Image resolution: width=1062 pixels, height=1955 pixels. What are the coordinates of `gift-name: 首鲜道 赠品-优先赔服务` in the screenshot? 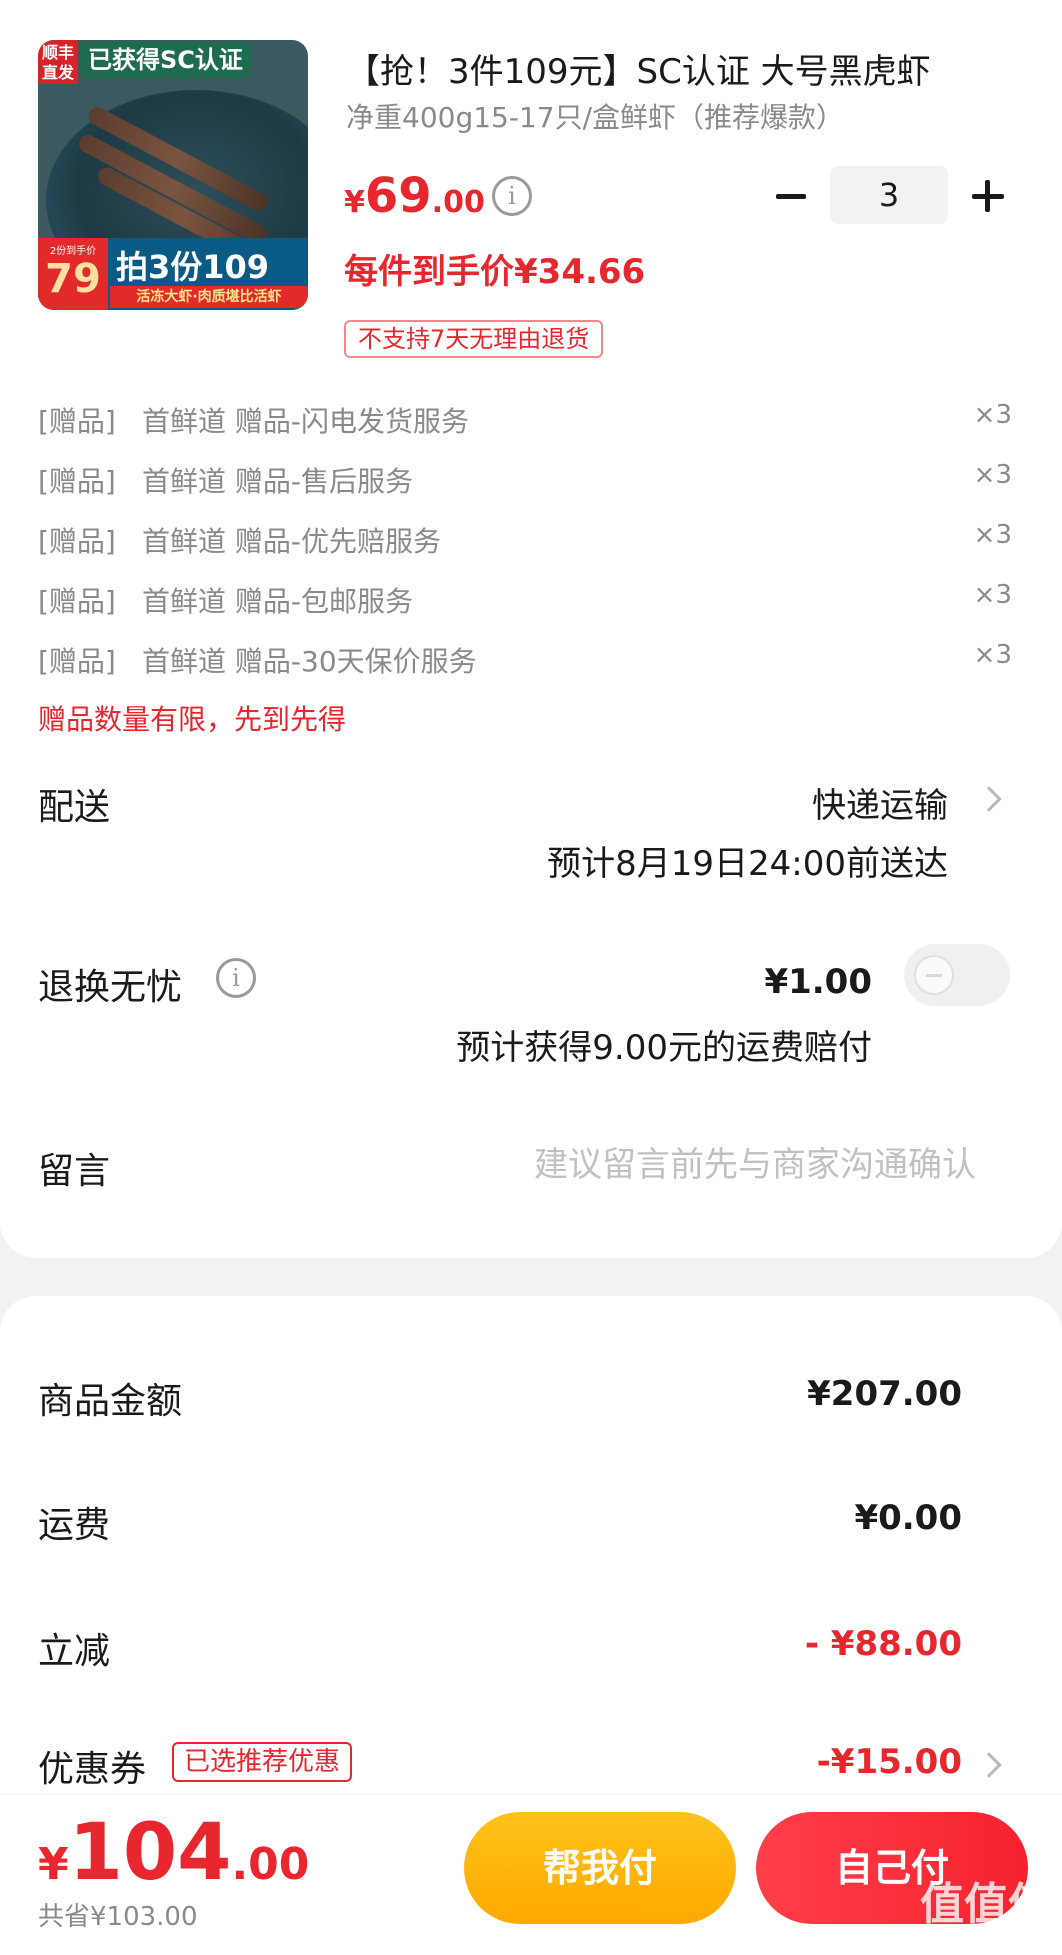 It's located at (292, 541).